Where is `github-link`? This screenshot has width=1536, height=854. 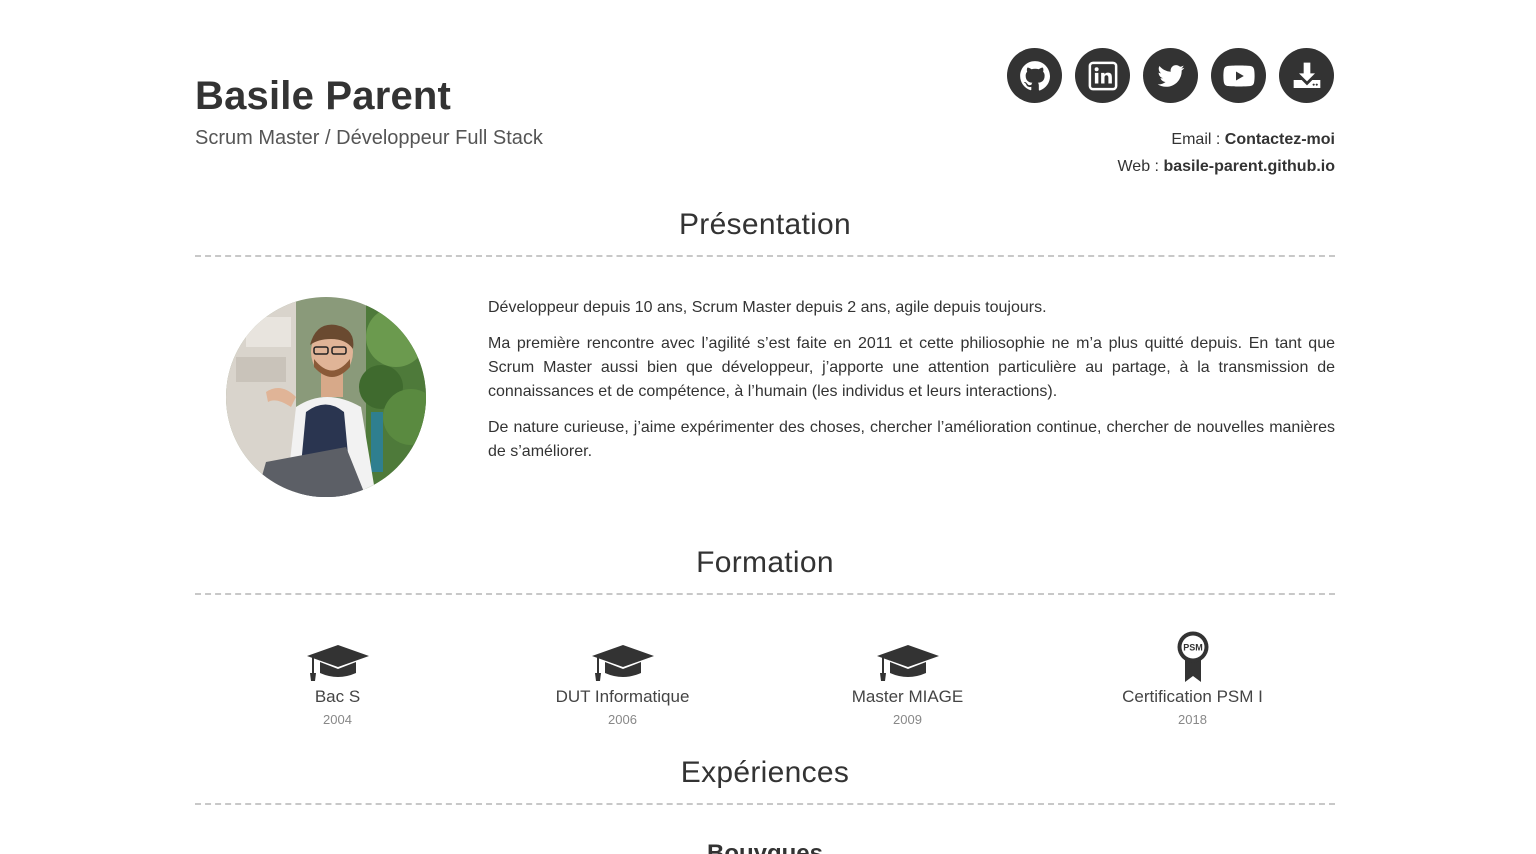 github-link is located at coordinates (1034, 75).